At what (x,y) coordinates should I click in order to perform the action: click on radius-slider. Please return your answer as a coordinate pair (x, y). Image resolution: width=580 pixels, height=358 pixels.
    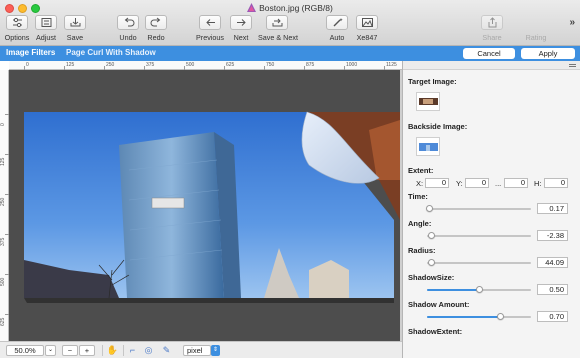
    Looking at the image, I should click on (479, 262).